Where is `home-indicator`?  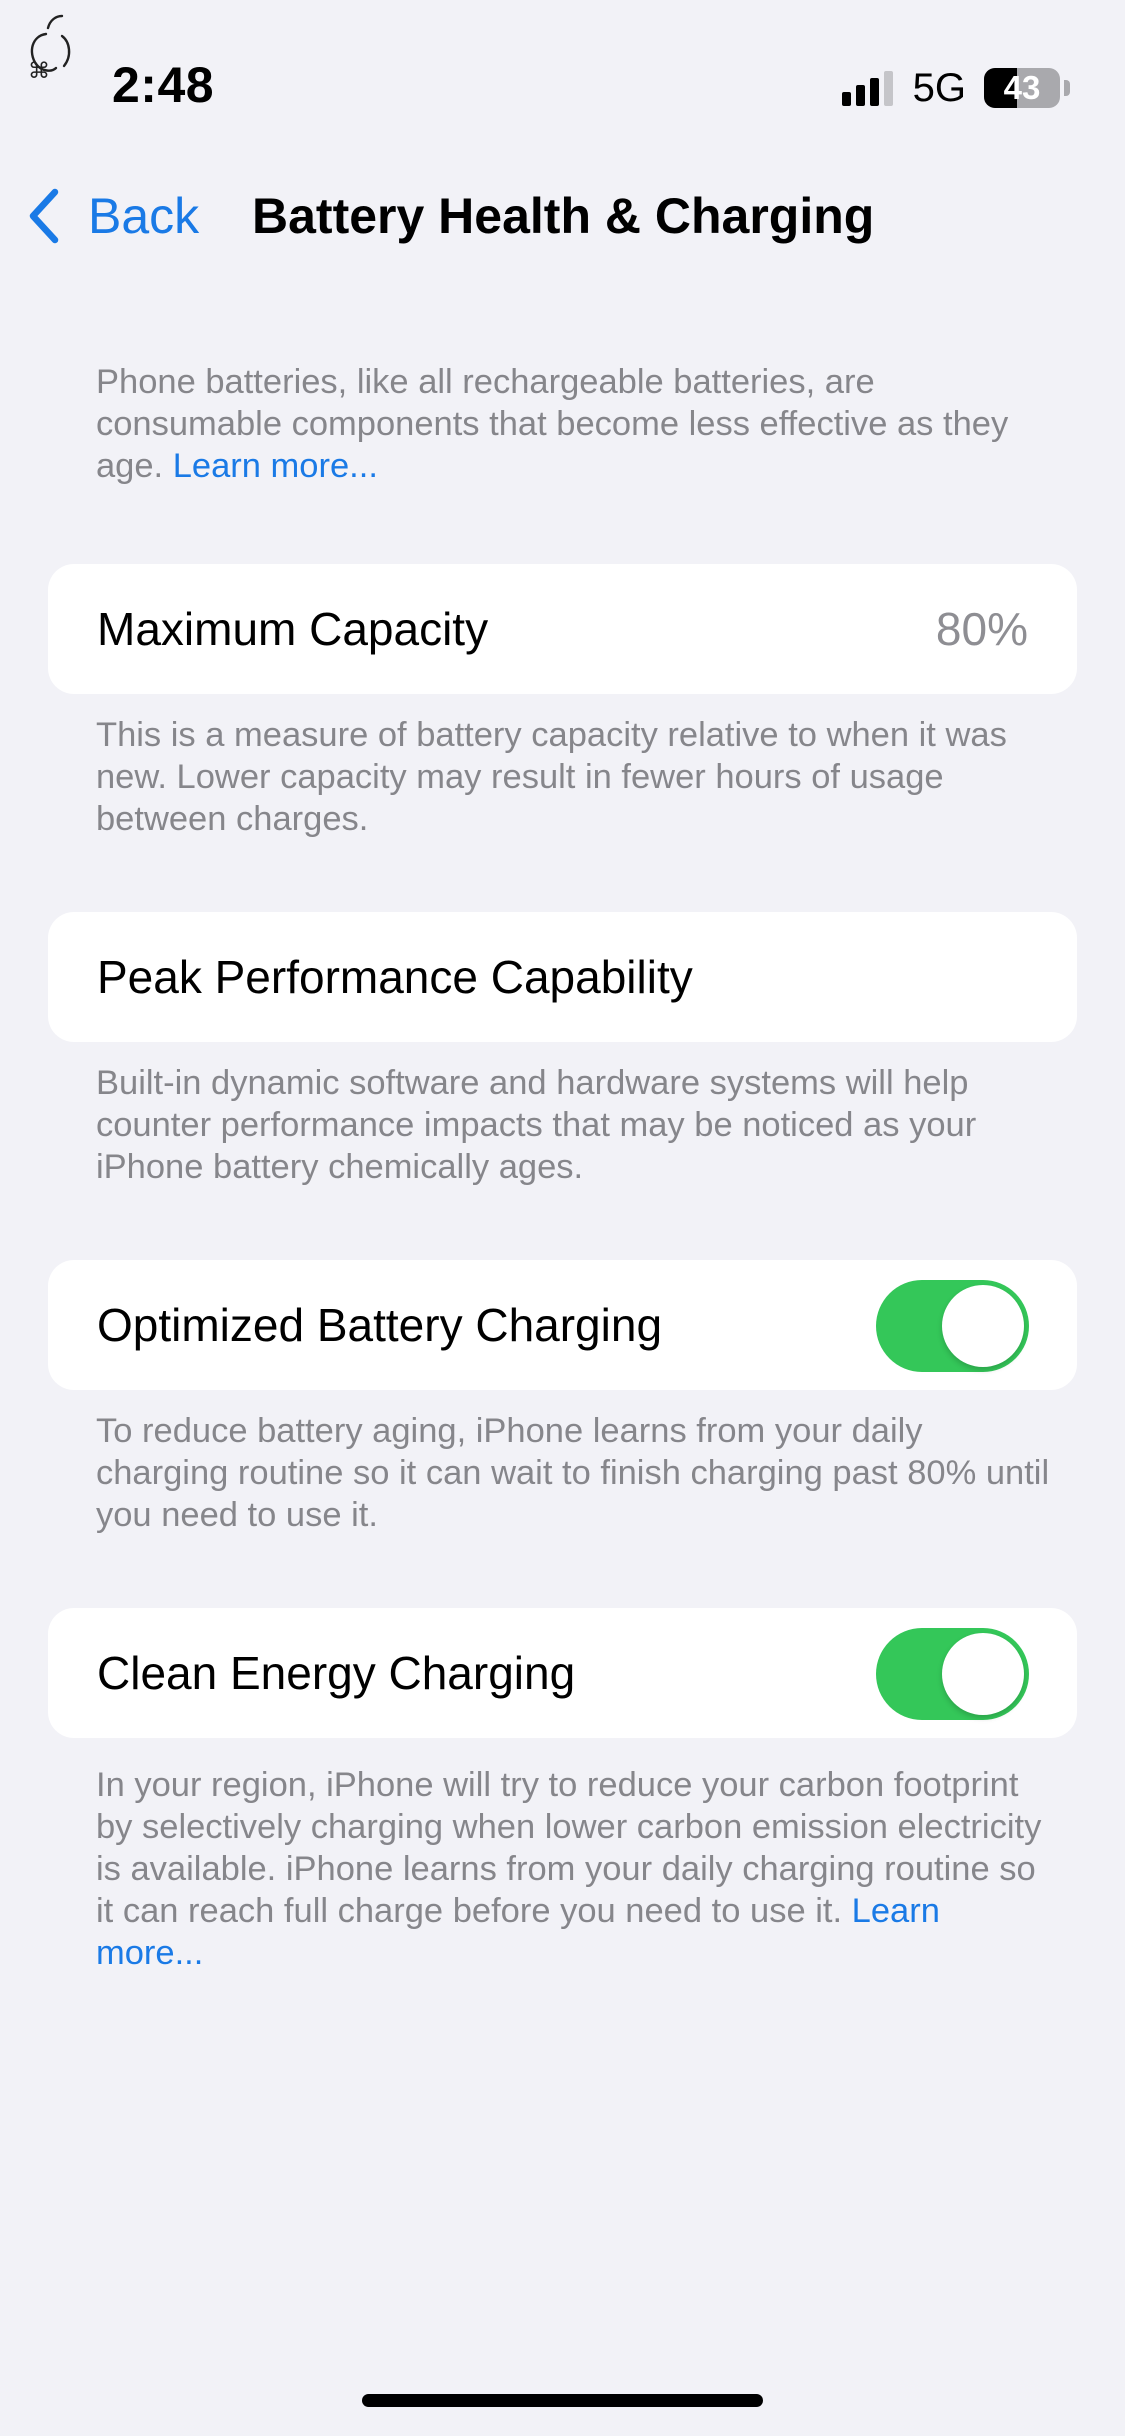
home-indicator is located at coordinates (562, 2400).